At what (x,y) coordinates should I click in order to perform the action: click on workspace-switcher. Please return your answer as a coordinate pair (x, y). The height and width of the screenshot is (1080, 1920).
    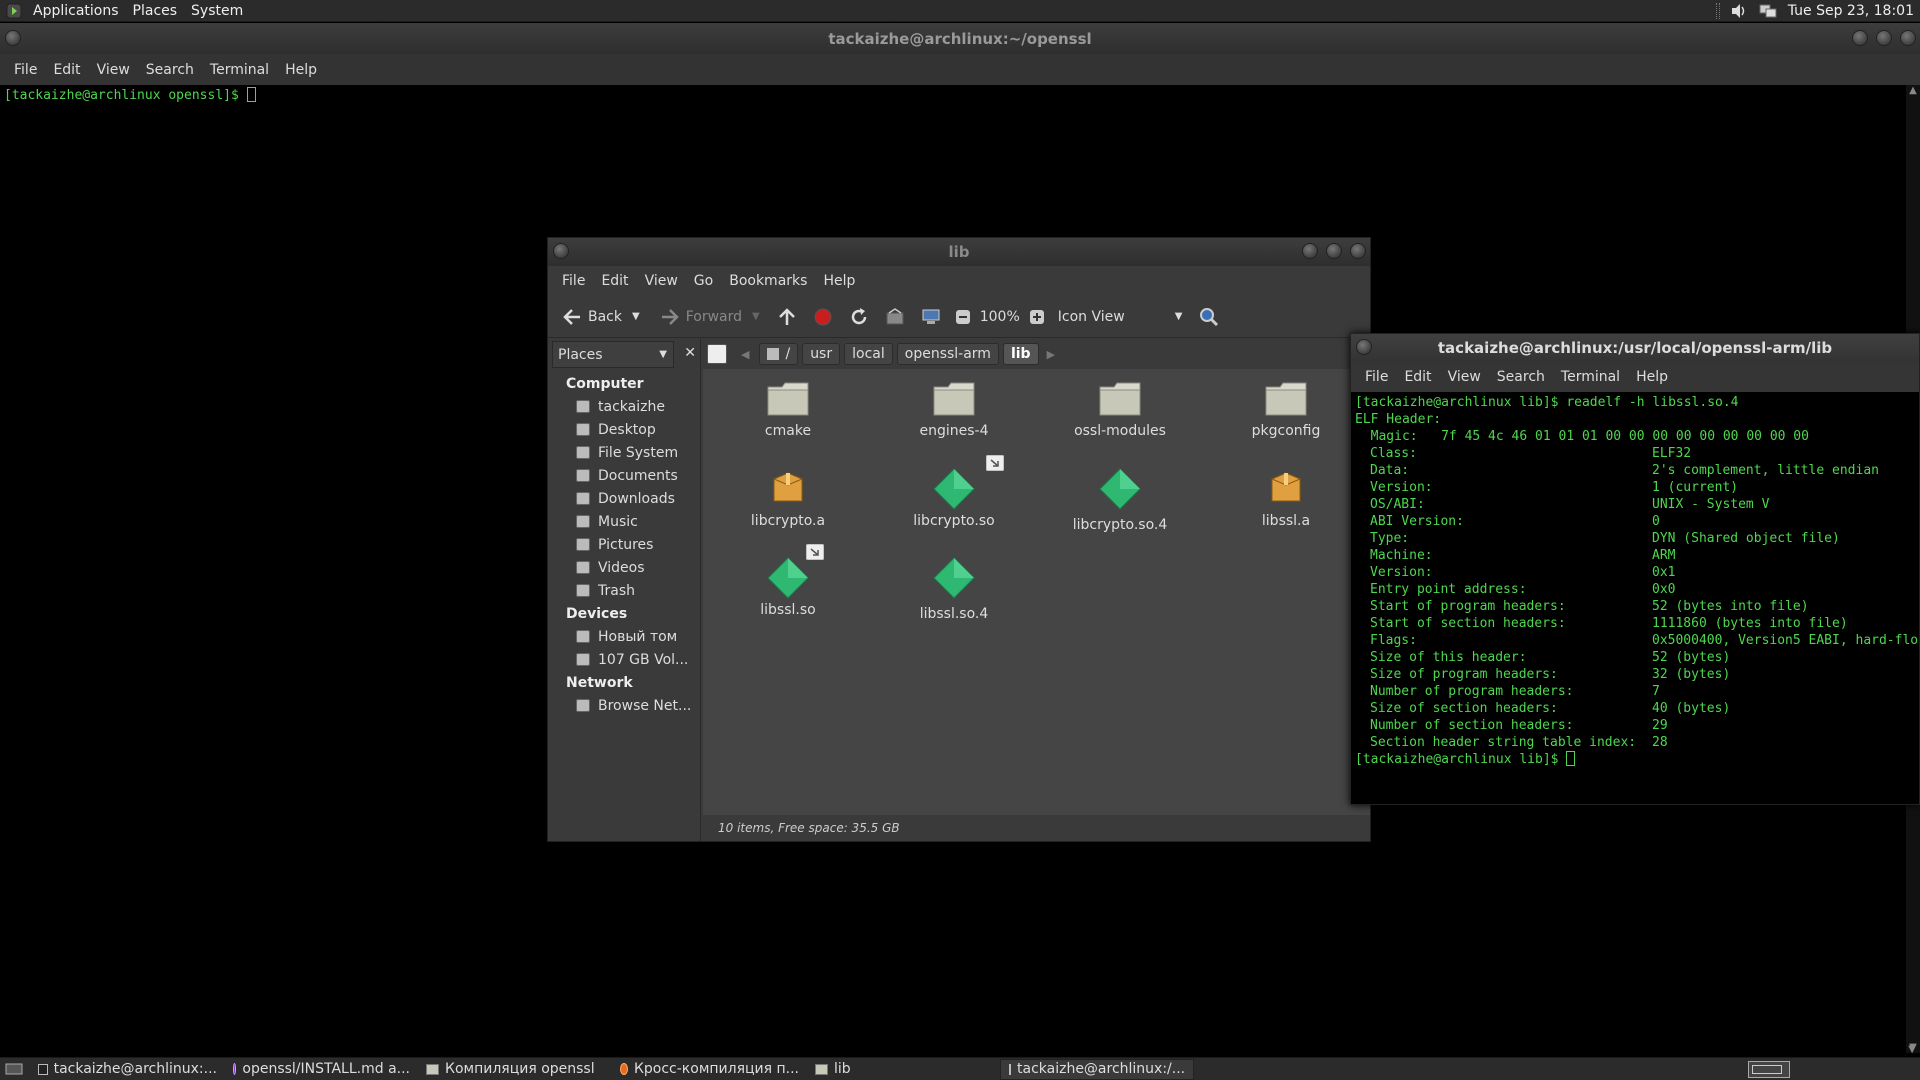
    Looking at the image, I should click on (1769, 1069).